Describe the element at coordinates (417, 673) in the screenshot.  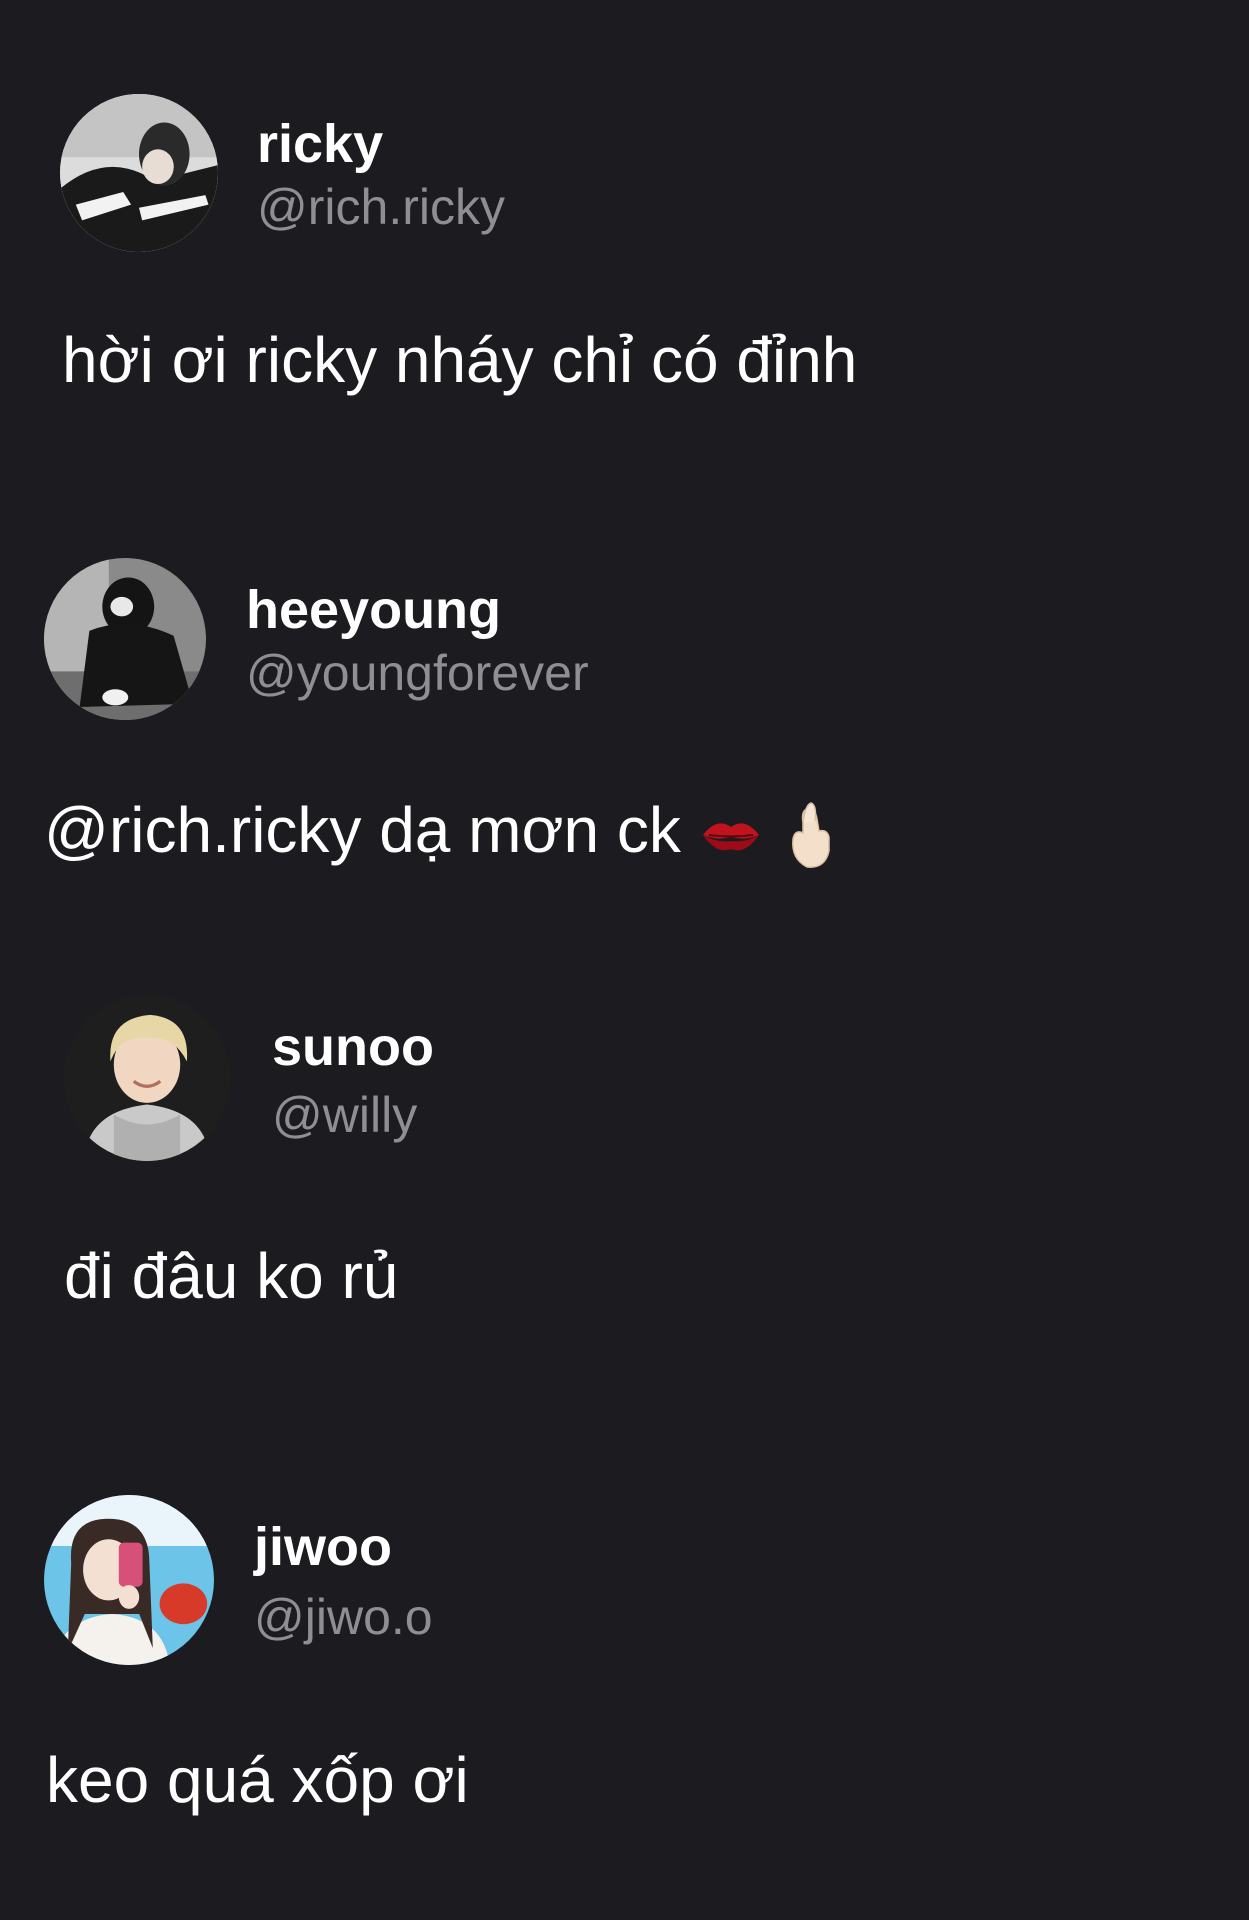
I see `user-handle: @youngforever` at that location.